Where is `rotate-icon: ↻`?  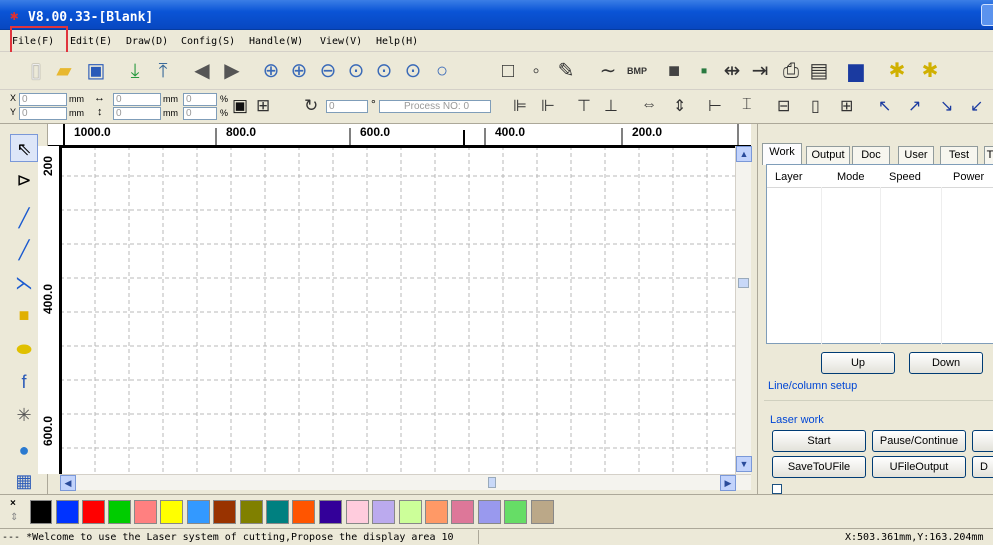 rotate-icon: ↻ is located at coordinates (311, 106).